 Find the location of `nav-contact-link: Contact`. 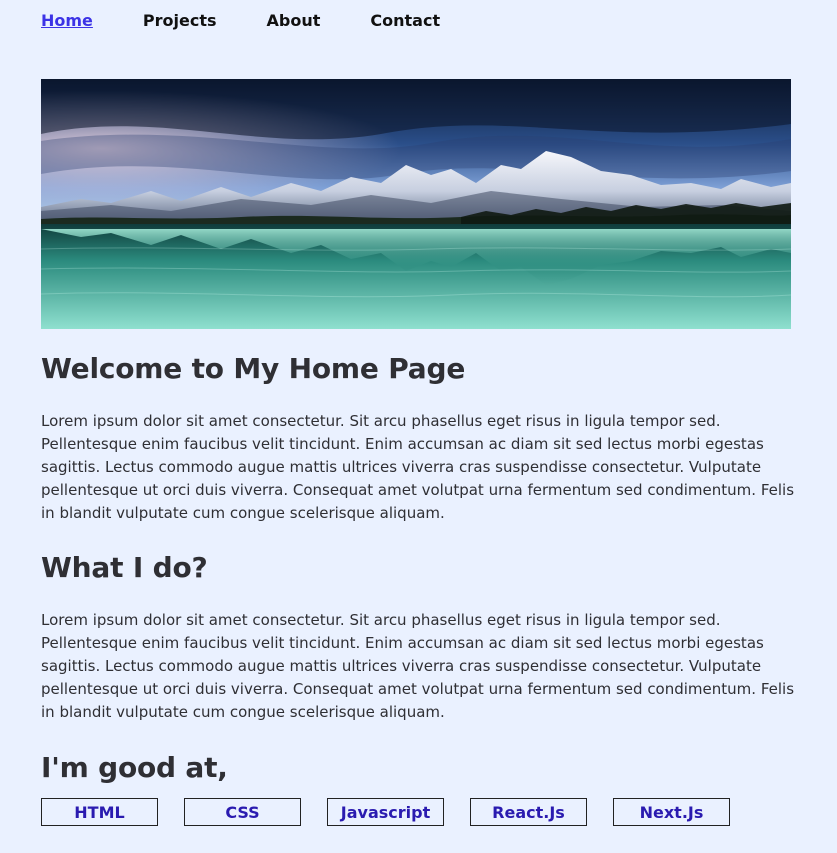

nav-contact-link: Contact is located at coordinates (405, 21).